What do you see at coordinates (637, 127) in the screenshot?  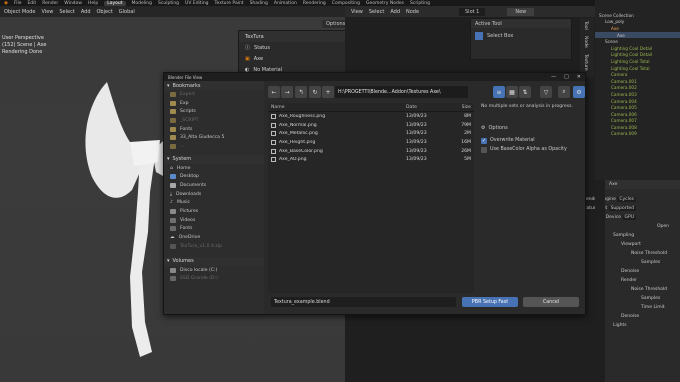 I see `outliner-item: Camera.008` at bounding box center [637, 127].